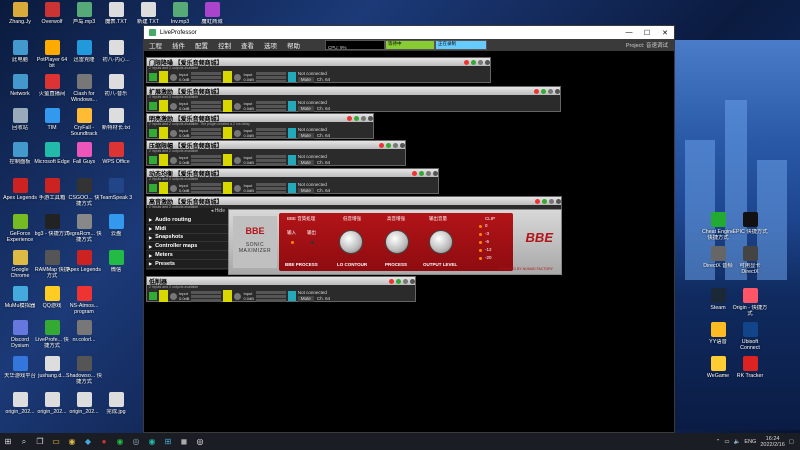 The width and height of the screenshot is (800, 450). I want to click on side-item-controller-maps: Controller maps, so click(187, 247).